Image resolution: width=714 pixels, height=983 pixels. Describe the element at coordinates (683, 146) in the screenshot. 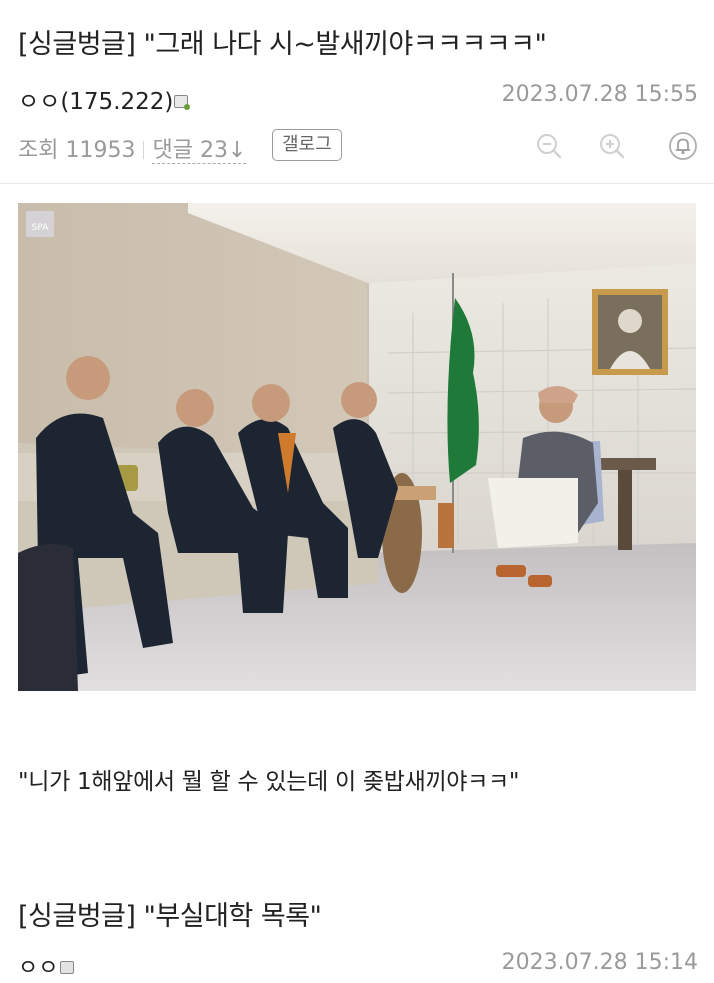

I see `bell-icon` at that location.